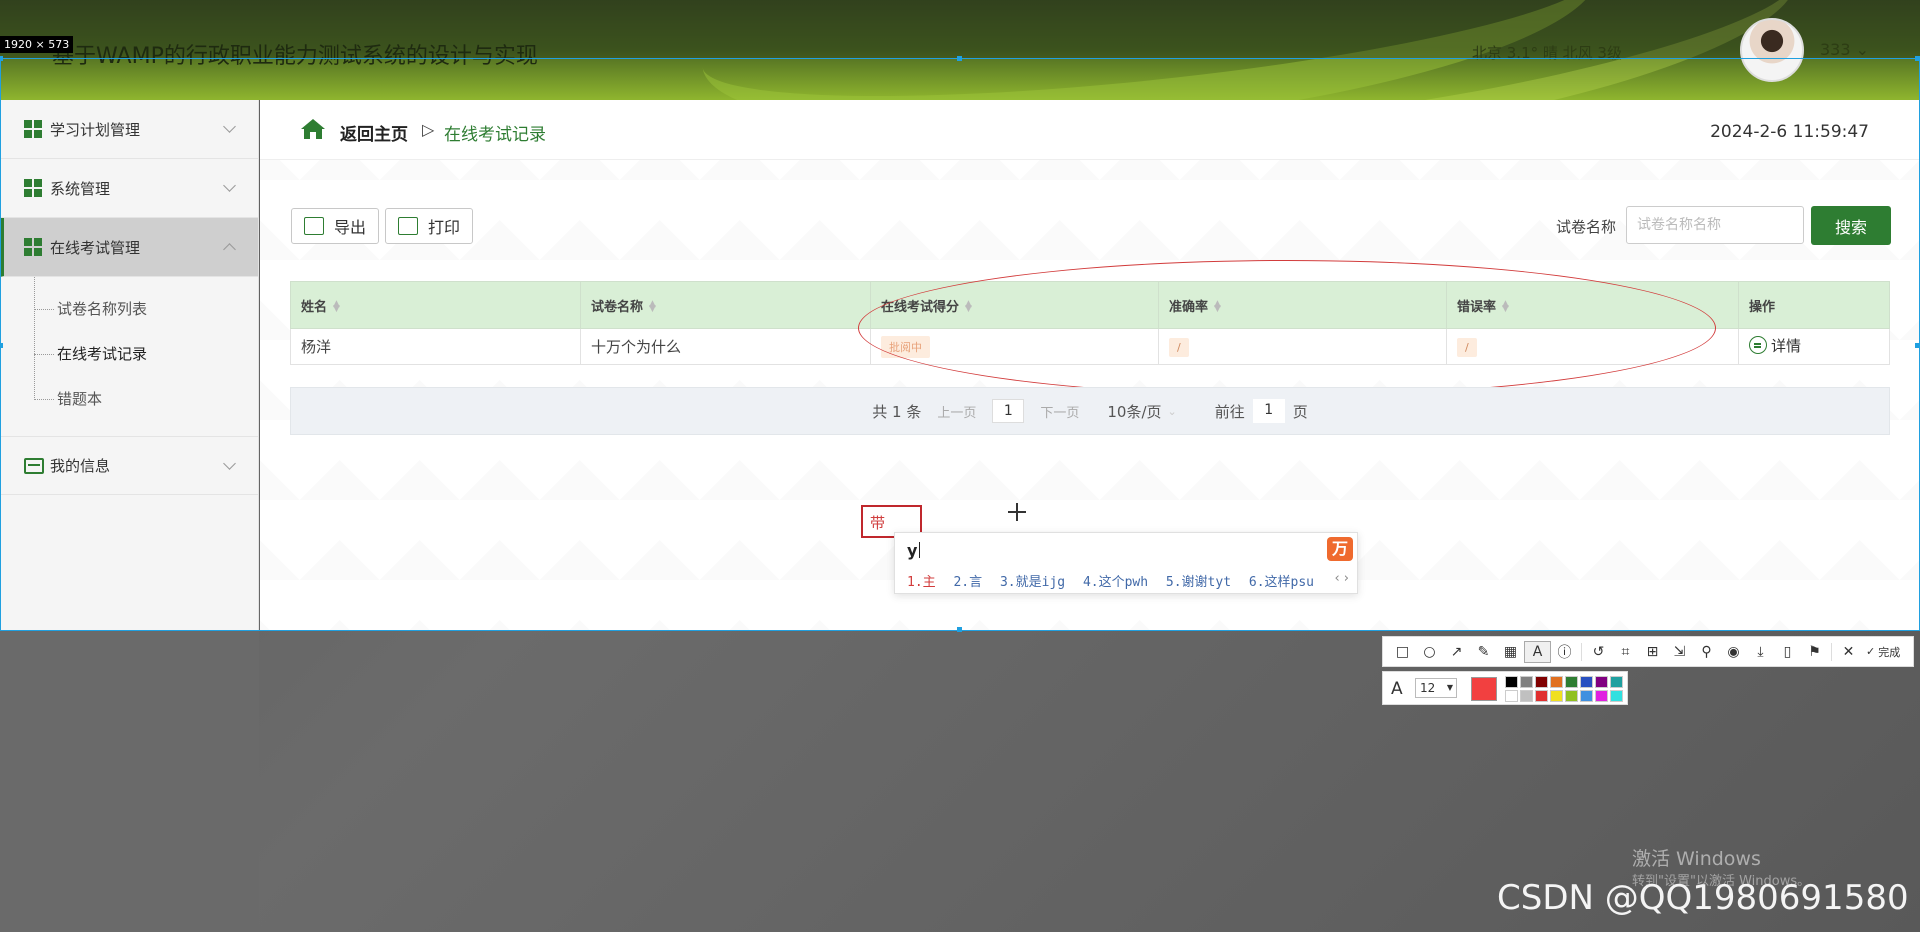 The width and height of the screenshot is (1920, 932). I want to click on mosaic-tool-icon: ▦, so click(1510, 652).